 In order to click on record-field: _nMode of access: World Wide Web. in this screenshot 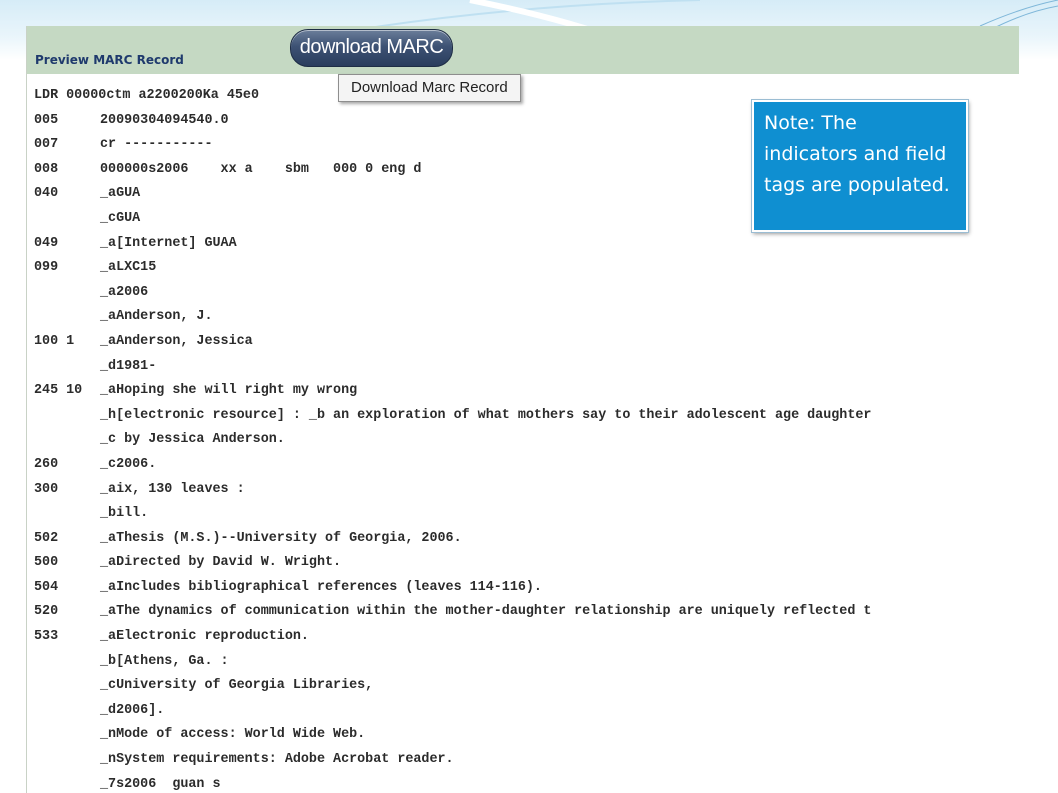, I will do `click(526, 735)`.